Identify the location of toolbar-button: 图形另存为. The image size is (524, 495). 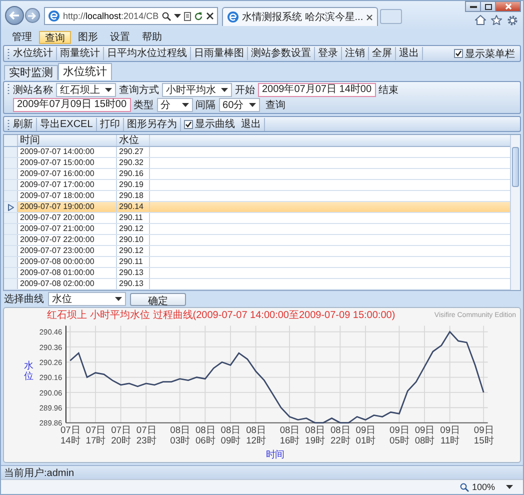
(152, 124).